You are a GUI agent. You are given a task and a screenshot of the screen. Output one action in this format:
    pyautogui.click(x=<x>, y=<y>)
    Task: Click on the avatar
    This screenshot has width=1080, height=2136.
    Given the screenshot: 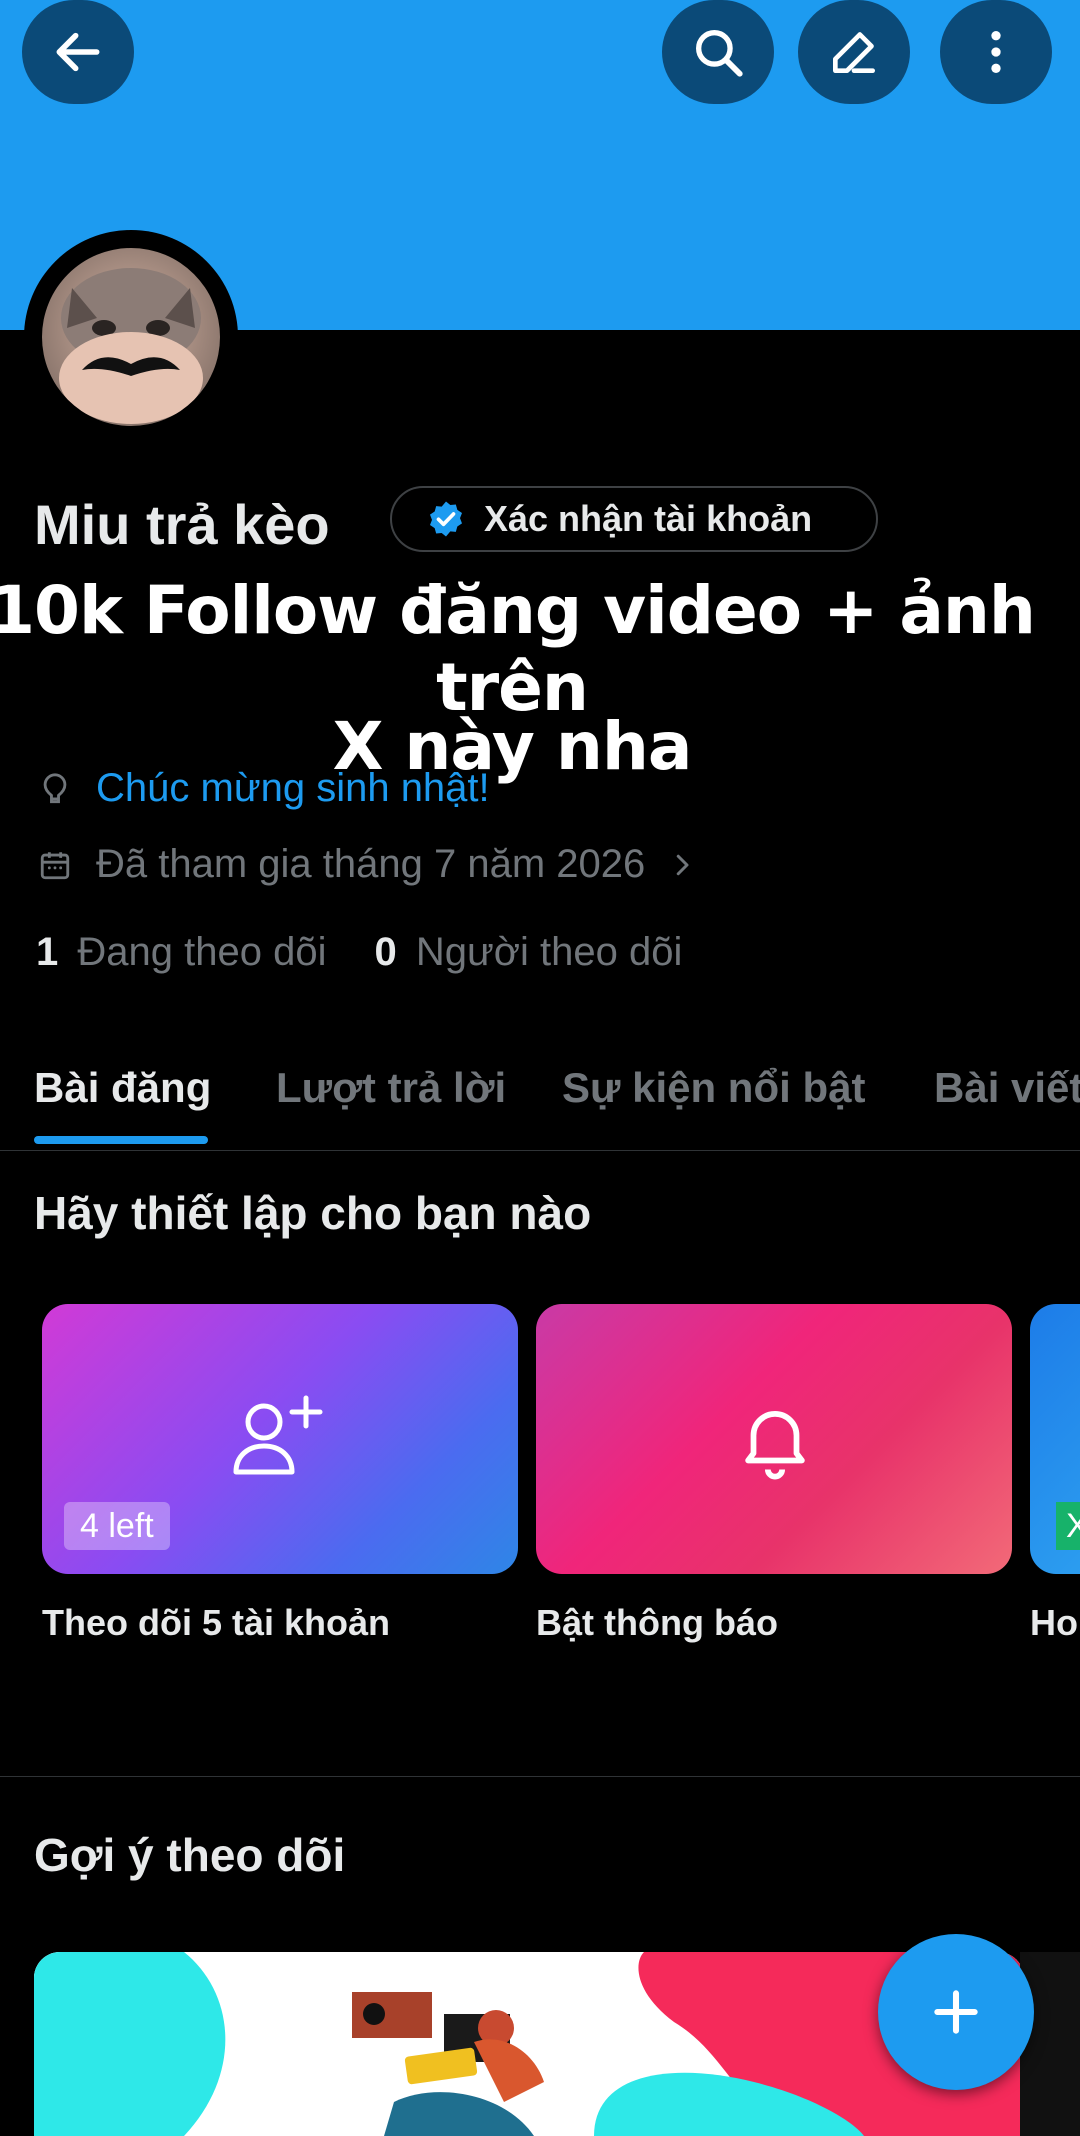 What is the action you would take?
    pyautogui.click(x=131, y=337)
    